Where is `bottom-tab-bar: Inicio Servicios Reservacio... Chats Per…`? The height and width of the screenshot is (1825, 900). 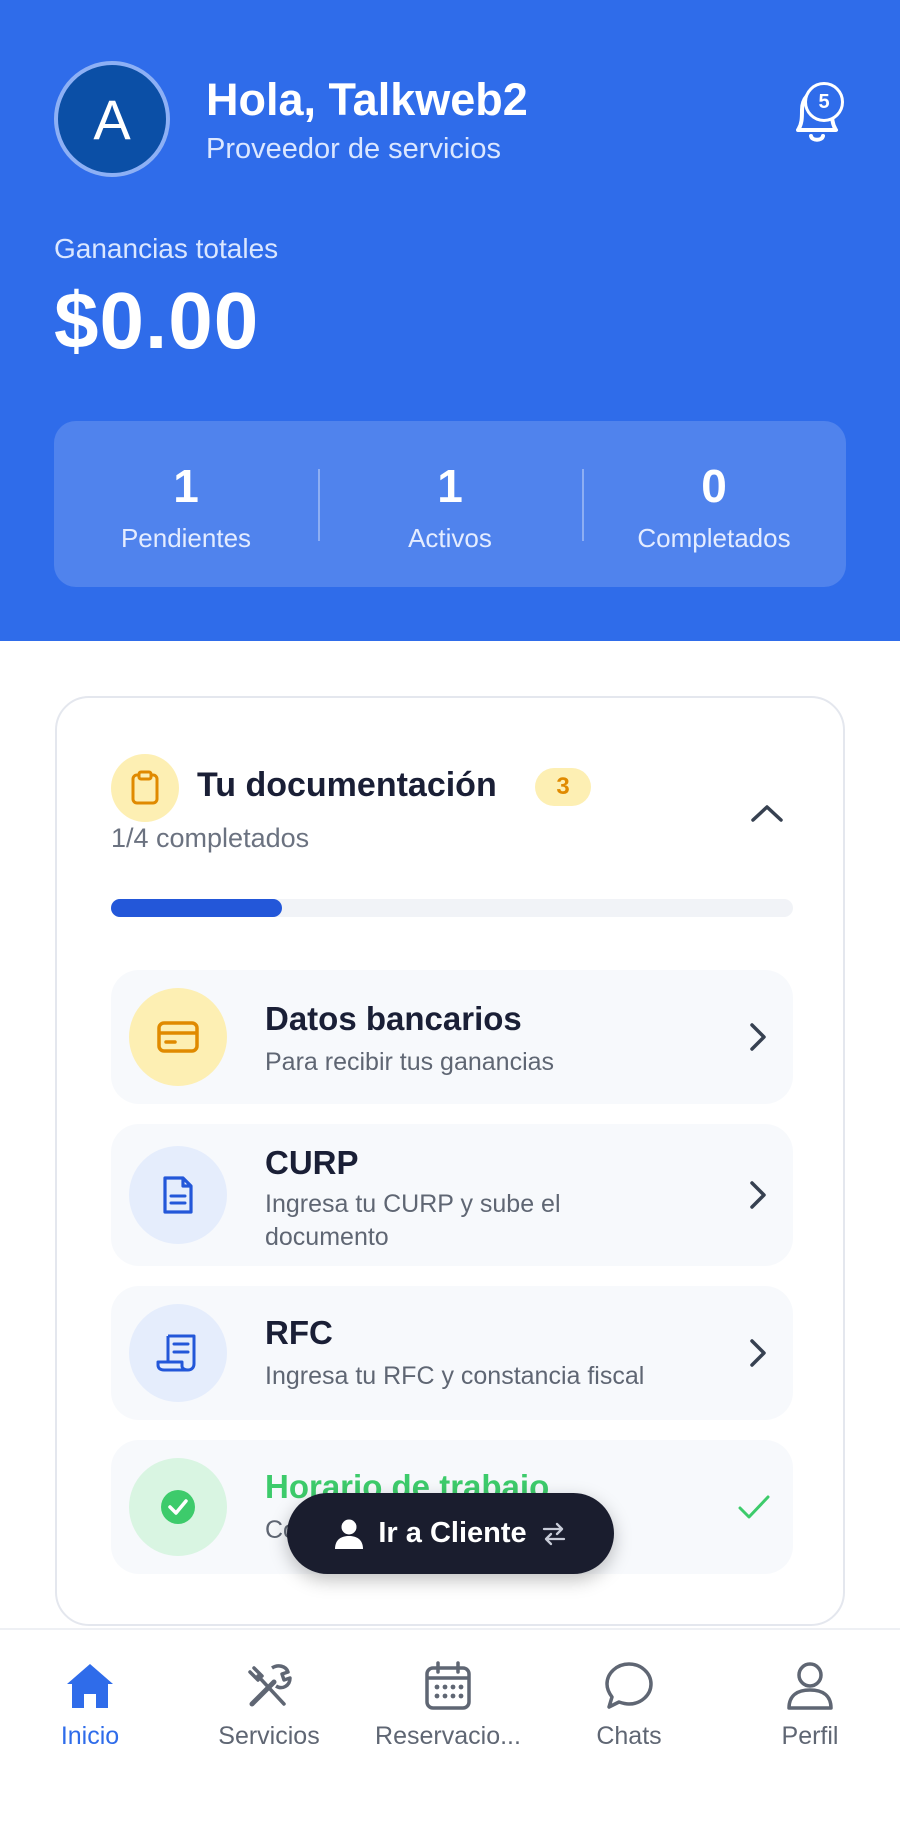 bottom-tab-bar: Inicio Servicios Reservacio... Chats Per… is located at coordinates (450, 1726).